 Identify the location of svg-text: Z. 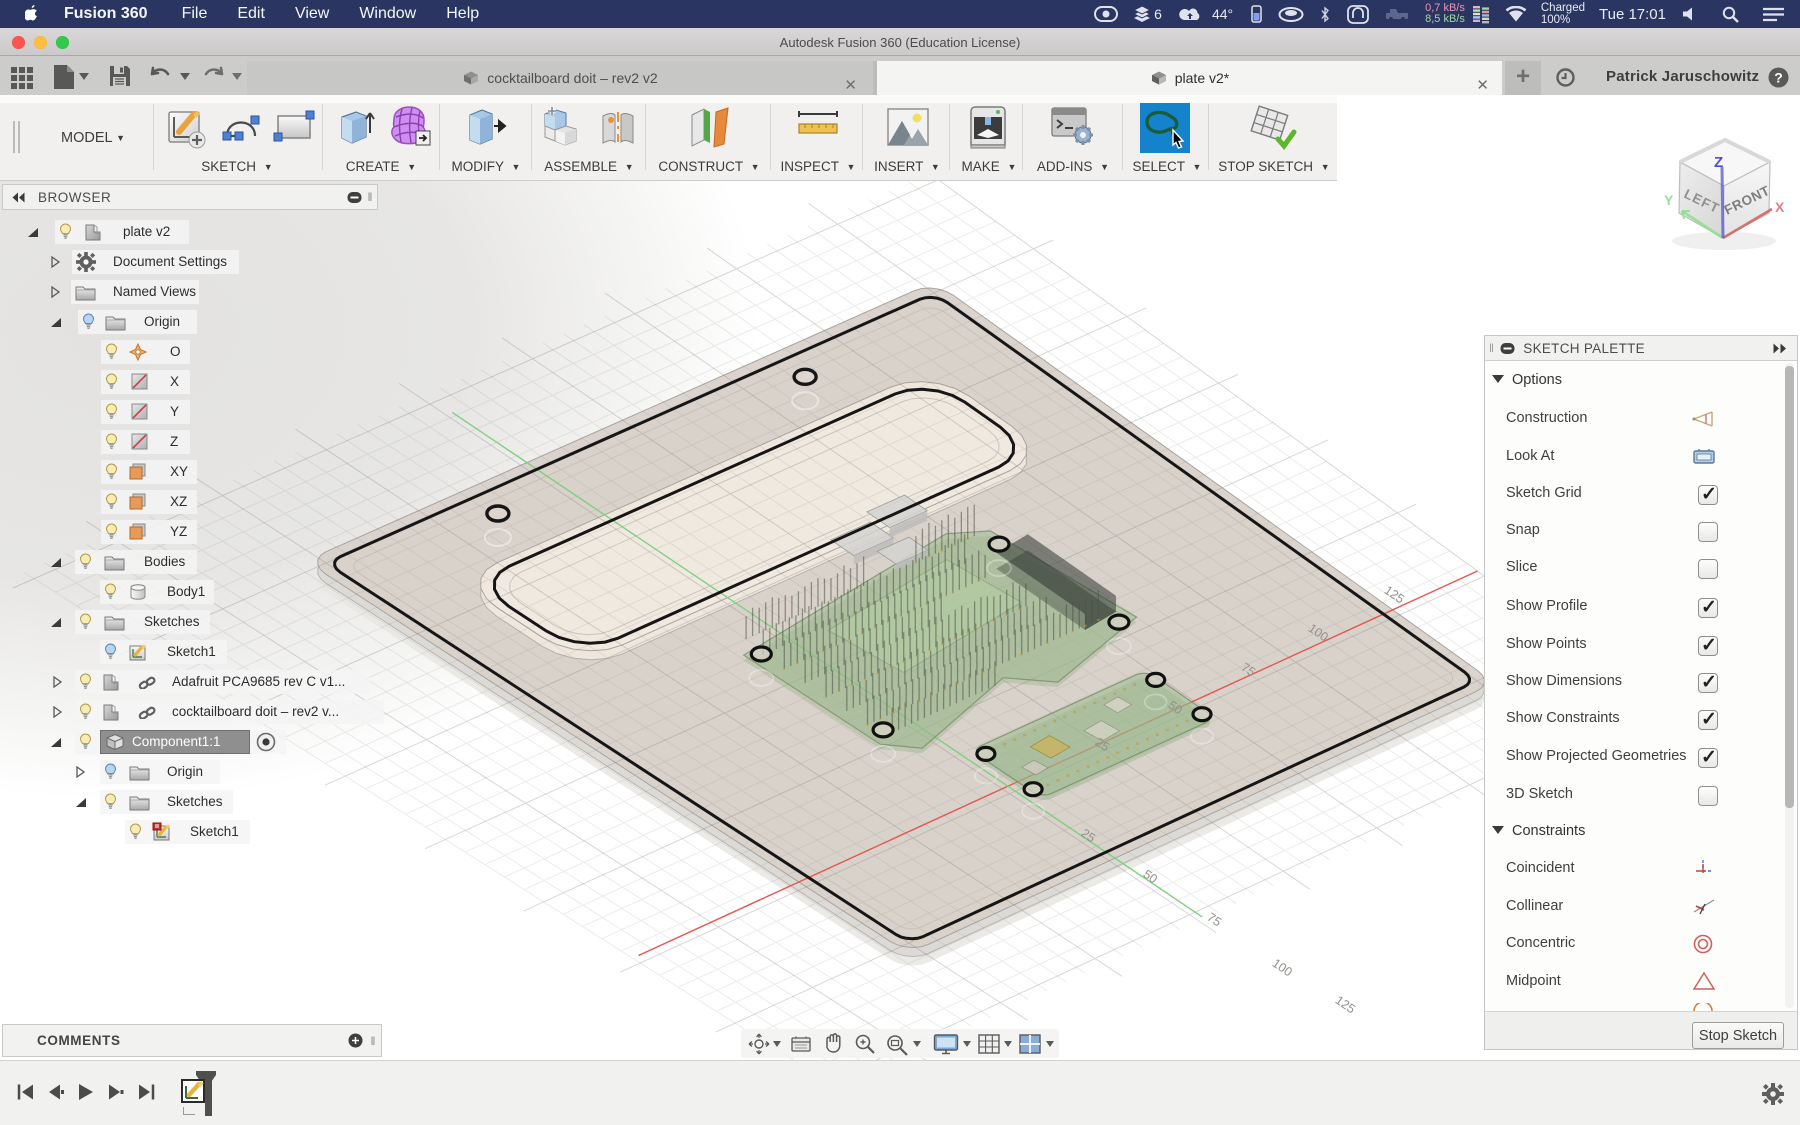
(1718, 162).